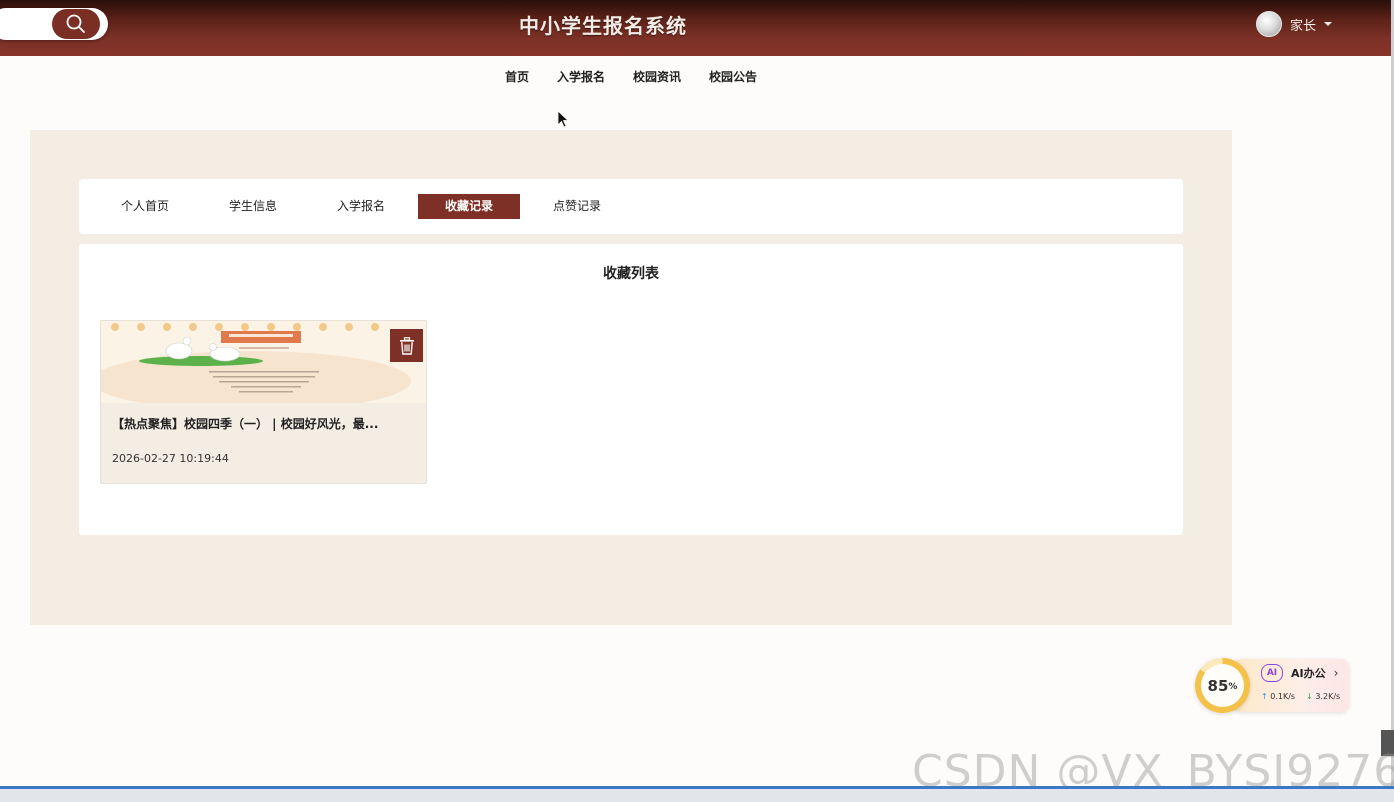  I want to click on upload-speed: ↑ 0.1K/s, so click(1278, 696).